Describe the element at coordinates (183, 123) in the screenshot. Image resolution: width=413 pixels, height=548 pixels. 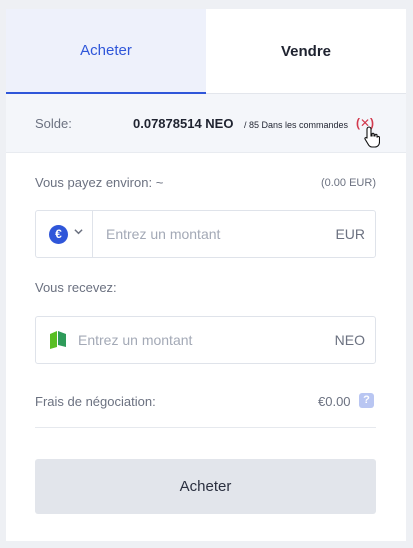
I see `balance-value: 0.07878514 NEO` at that location.